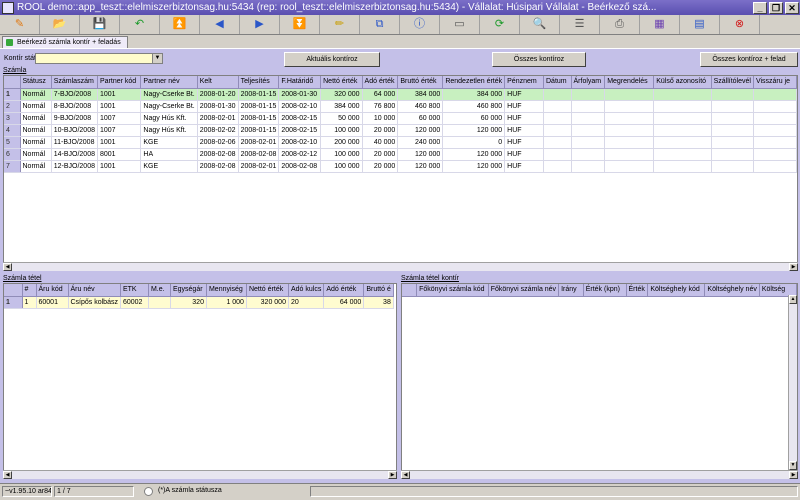 The image size is (800, 500). Describe the element at coordinates (119, 82) in the screenshot. I see `column-header-partner-kod: Partner kód` at that location.